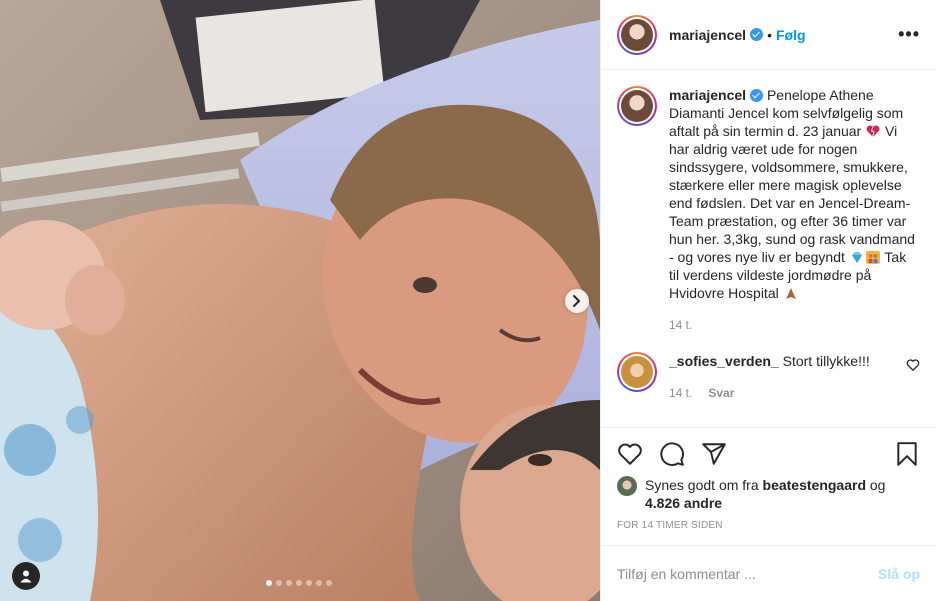 This screenshot has height=601, width=936. I want to click on chevron-right-icon, so click(576, 301).